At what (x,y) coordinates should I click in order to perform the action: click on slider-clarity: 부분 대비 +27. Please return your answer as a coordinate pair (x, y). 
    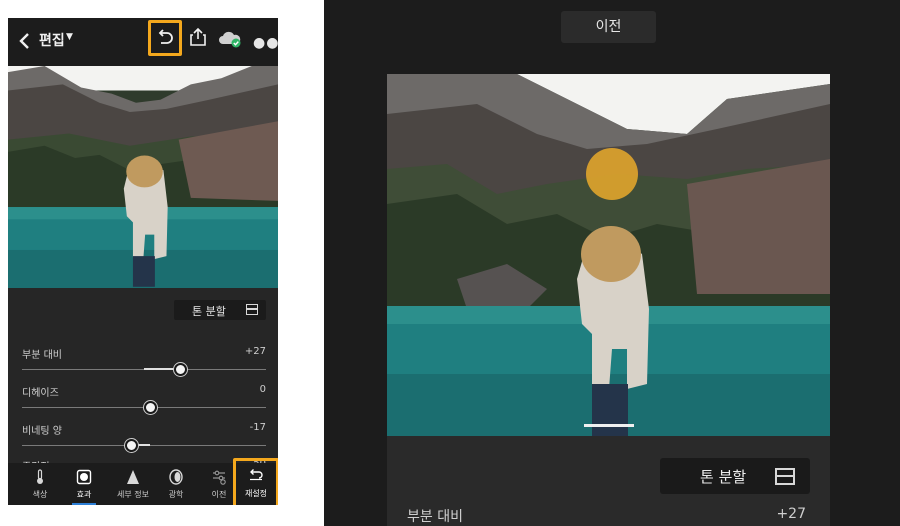
    Looking at the image, I should click on (144, 365).